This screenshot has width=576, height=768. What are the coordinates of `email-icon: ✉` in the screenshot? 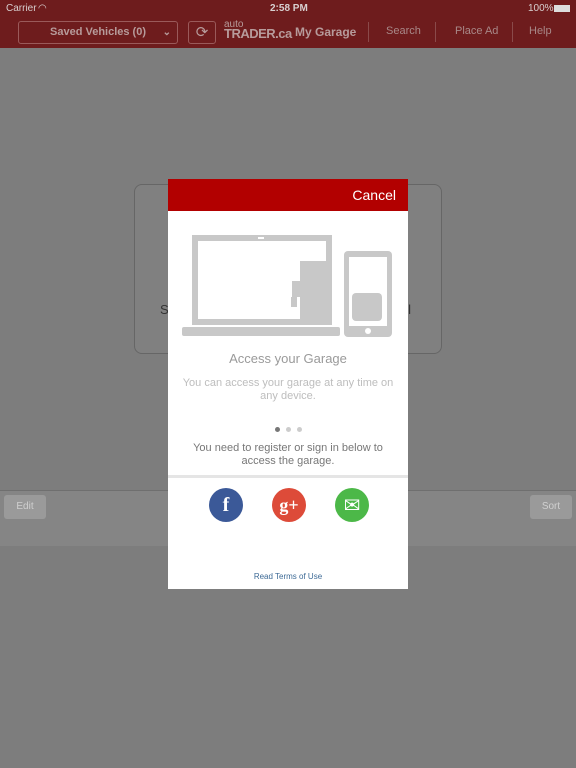 It's located at (352, 505).